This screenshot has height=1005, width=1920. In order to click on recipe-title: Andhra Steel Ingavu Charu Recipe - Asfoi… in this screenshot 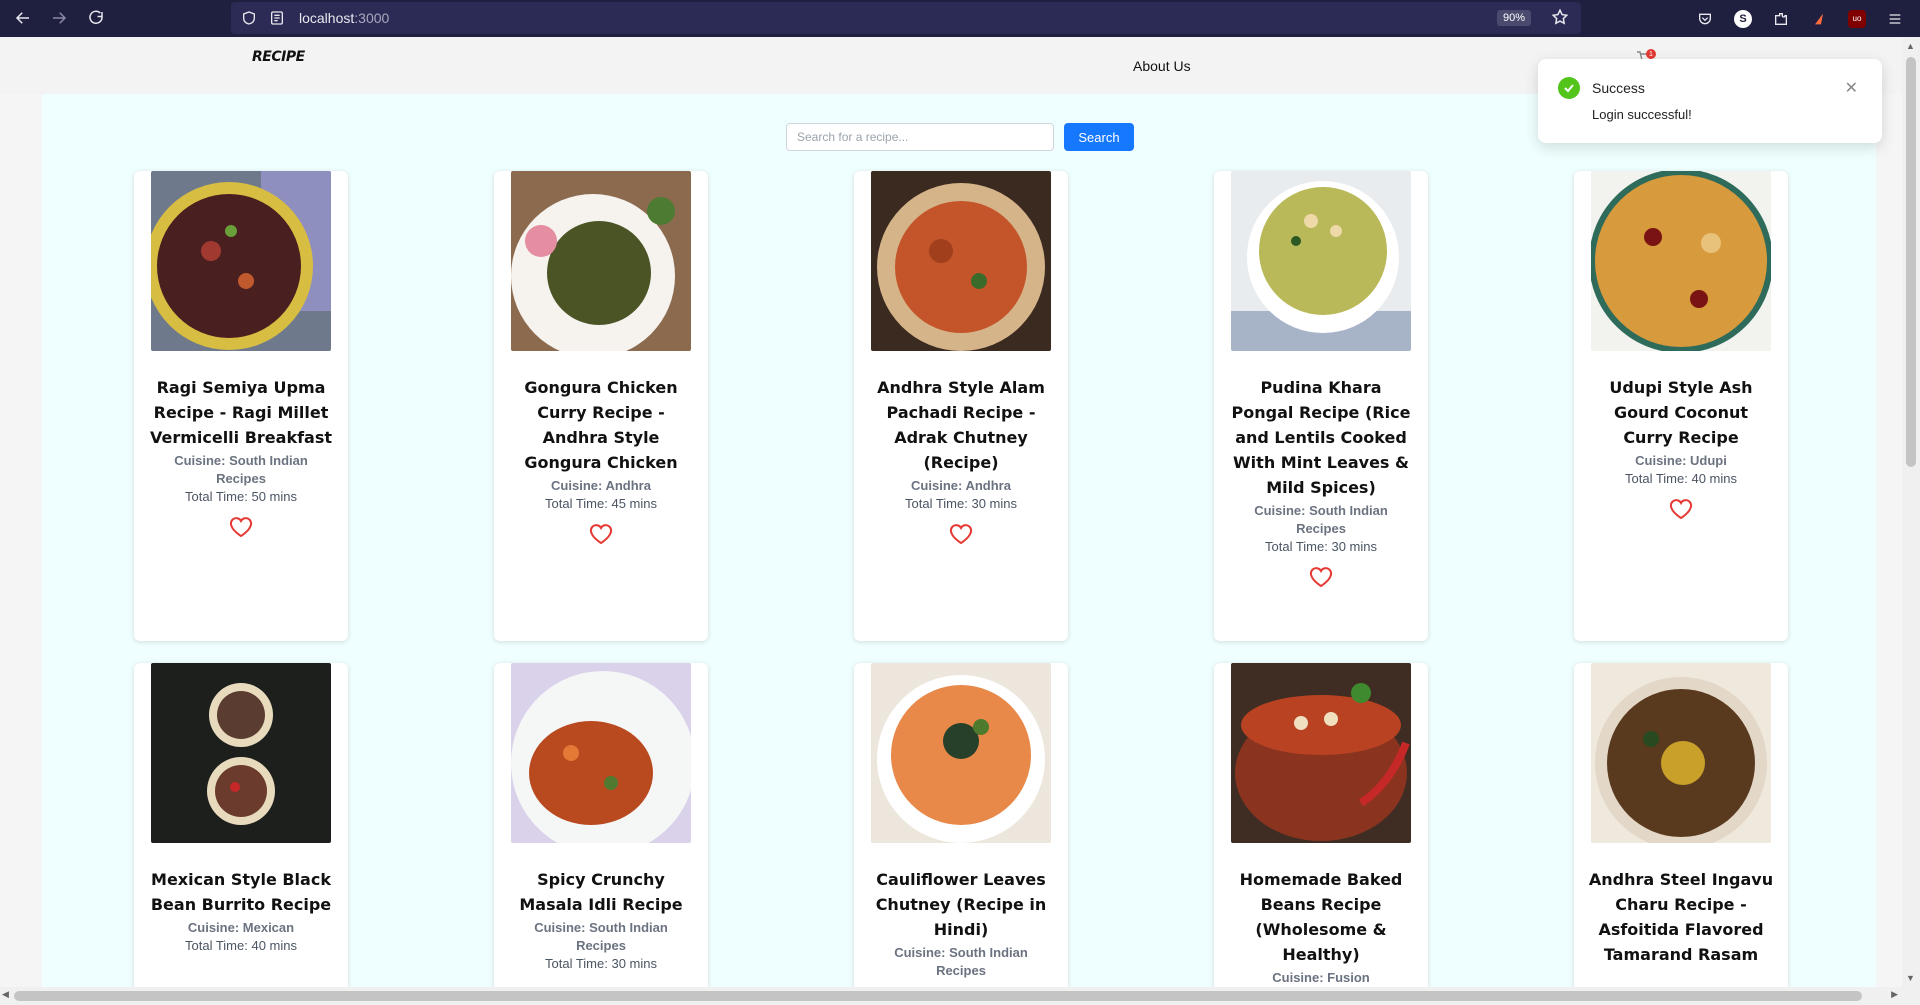, I will do `click(1681, 917)`.